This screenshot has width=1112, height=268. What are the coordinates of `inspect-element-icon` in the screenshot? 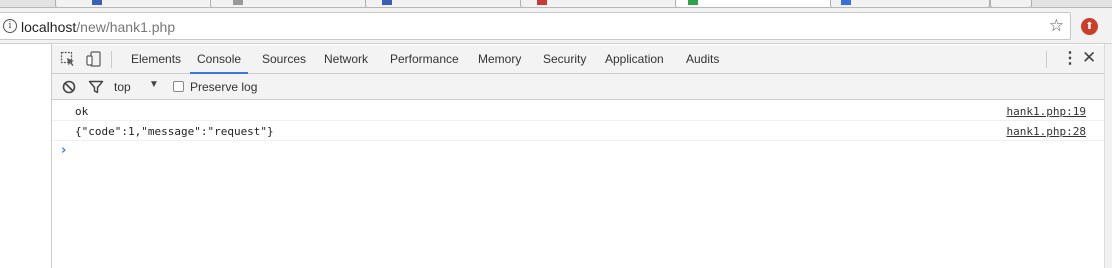 It's located at (68, 59).